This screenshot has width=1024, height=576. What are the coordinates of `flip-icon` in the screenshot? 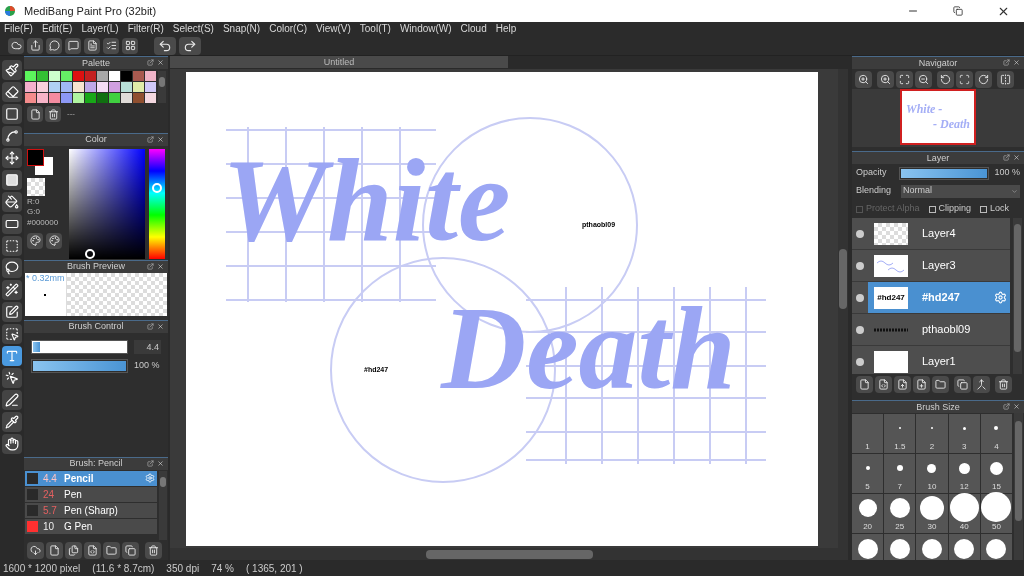 It's located at (1005, 79).